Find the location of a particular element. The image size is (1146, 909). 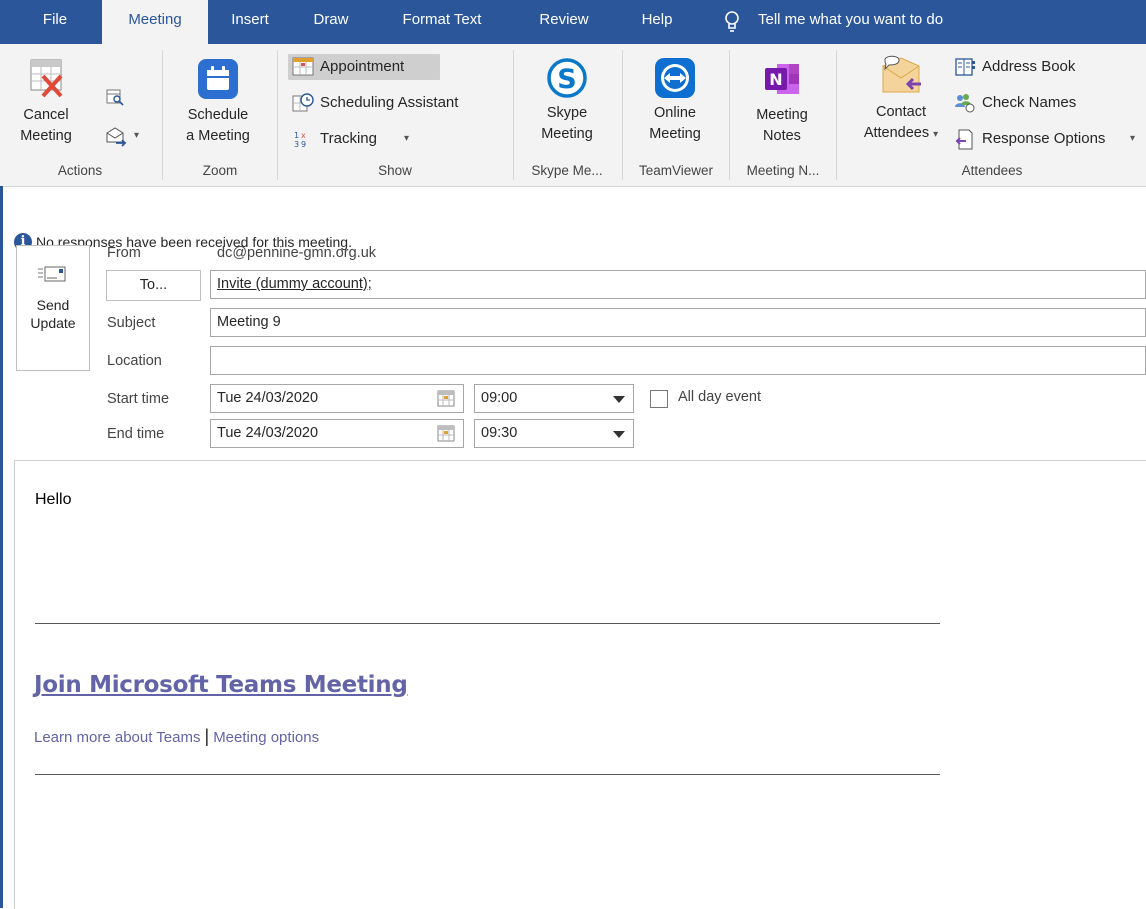

scheduling-assistant-button: Scheduling Assistant is located at coordinates (397, 103).